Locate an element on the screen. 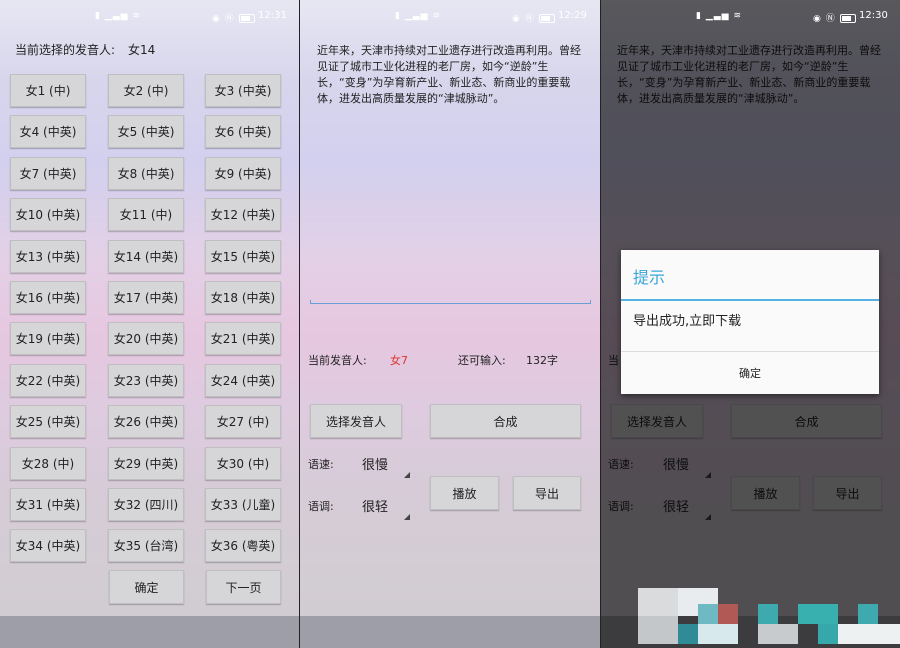  voice-button-35: 女35 (台湾) is located at coordinates (146, 545).